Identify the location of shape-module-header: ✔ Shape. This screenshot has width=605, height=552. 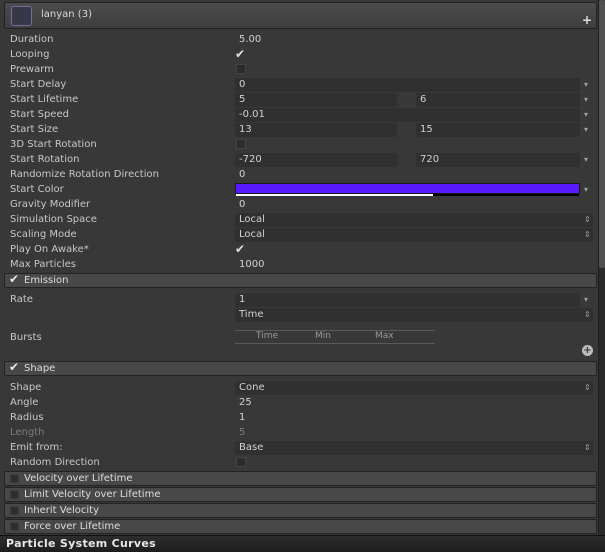
(300, 368).